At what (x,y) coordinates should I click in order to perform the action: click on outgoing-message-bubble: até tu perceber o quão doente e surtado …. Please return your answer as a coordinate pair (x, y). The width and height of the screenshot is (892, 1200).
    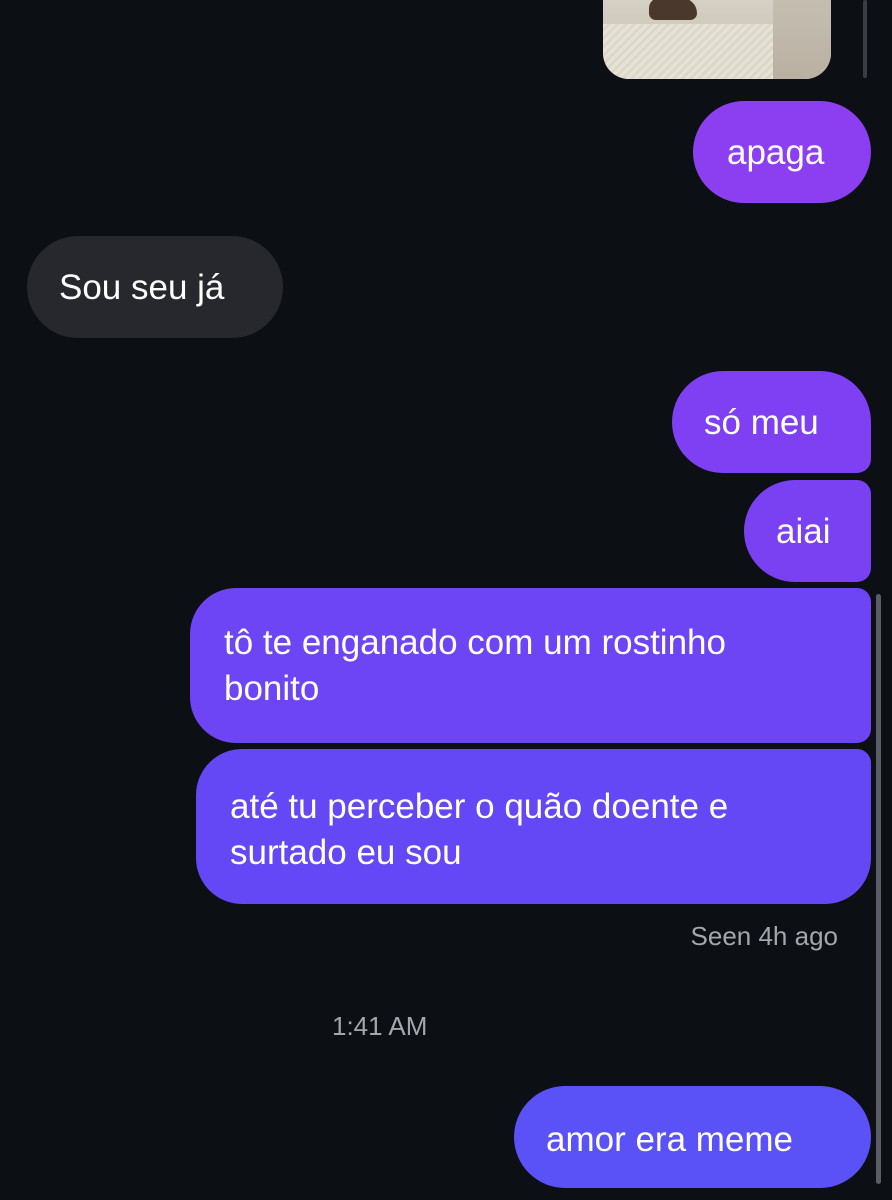
    Looking at the image, I should click on (533, 826).